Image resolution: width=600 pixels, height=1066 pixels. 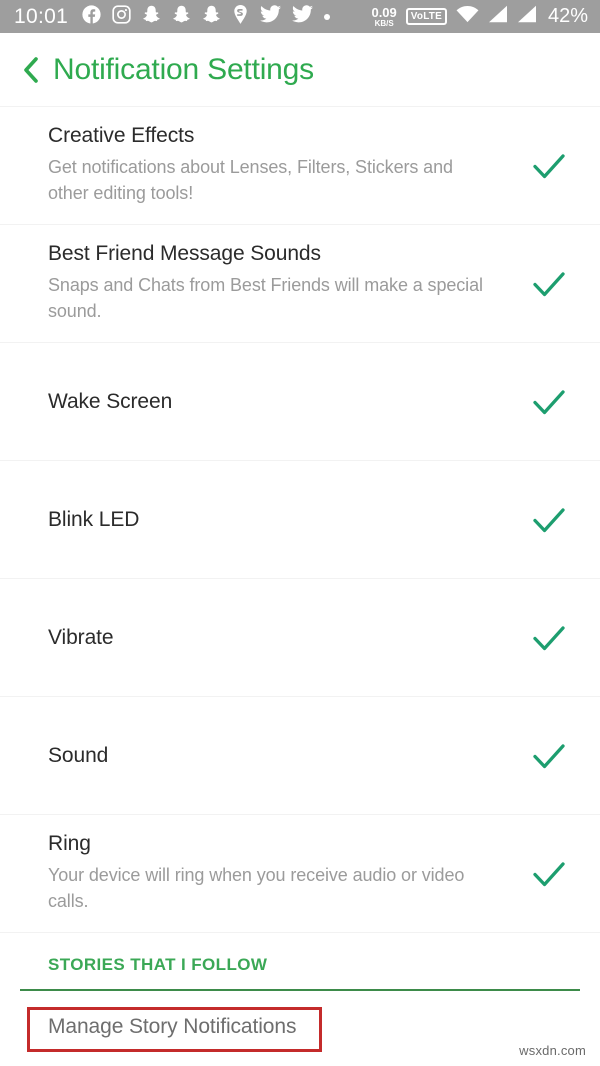 What do you see at coordinates (288, 520) in the screenshot?
I see `row-text-block: Blink LED` at bounding box center [288, 520].